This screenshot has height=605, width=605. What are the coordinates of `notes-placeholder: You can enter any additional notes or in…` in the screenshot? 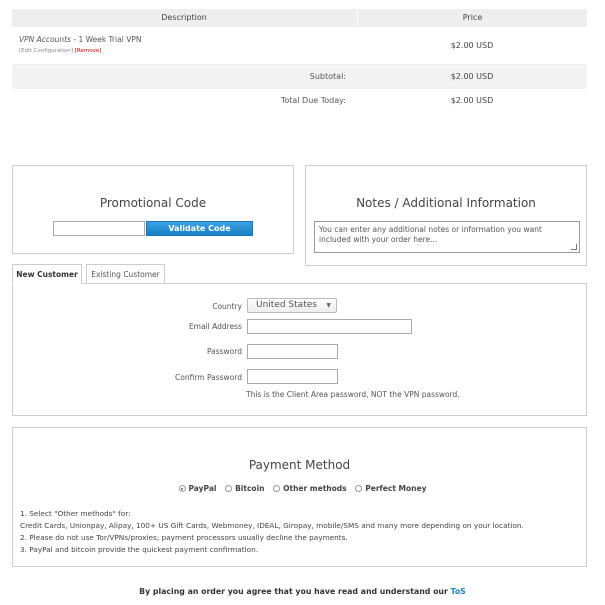 It's located at (430, 234).